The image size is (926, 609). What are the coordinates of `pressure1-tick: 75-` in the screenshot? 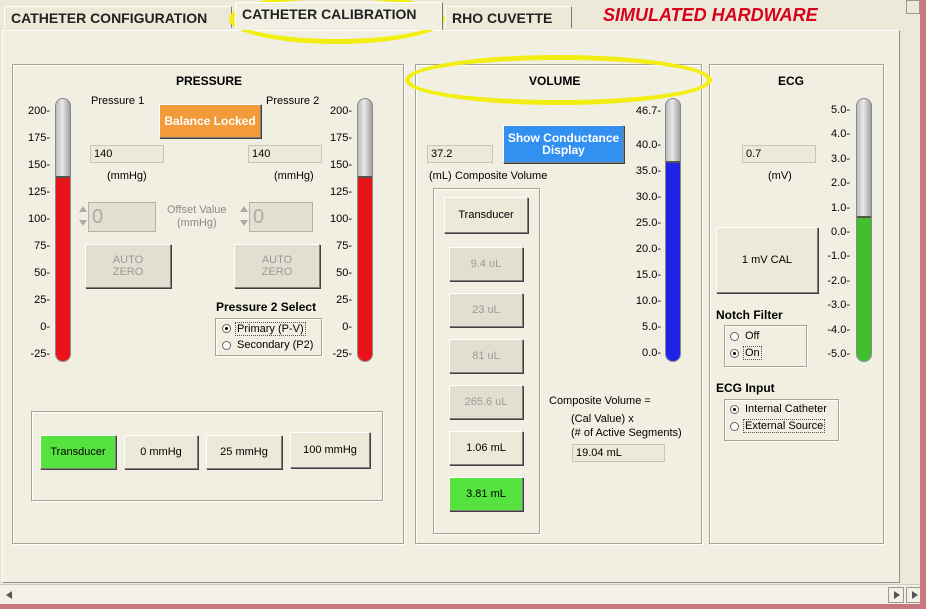 It's located at (42, 246).